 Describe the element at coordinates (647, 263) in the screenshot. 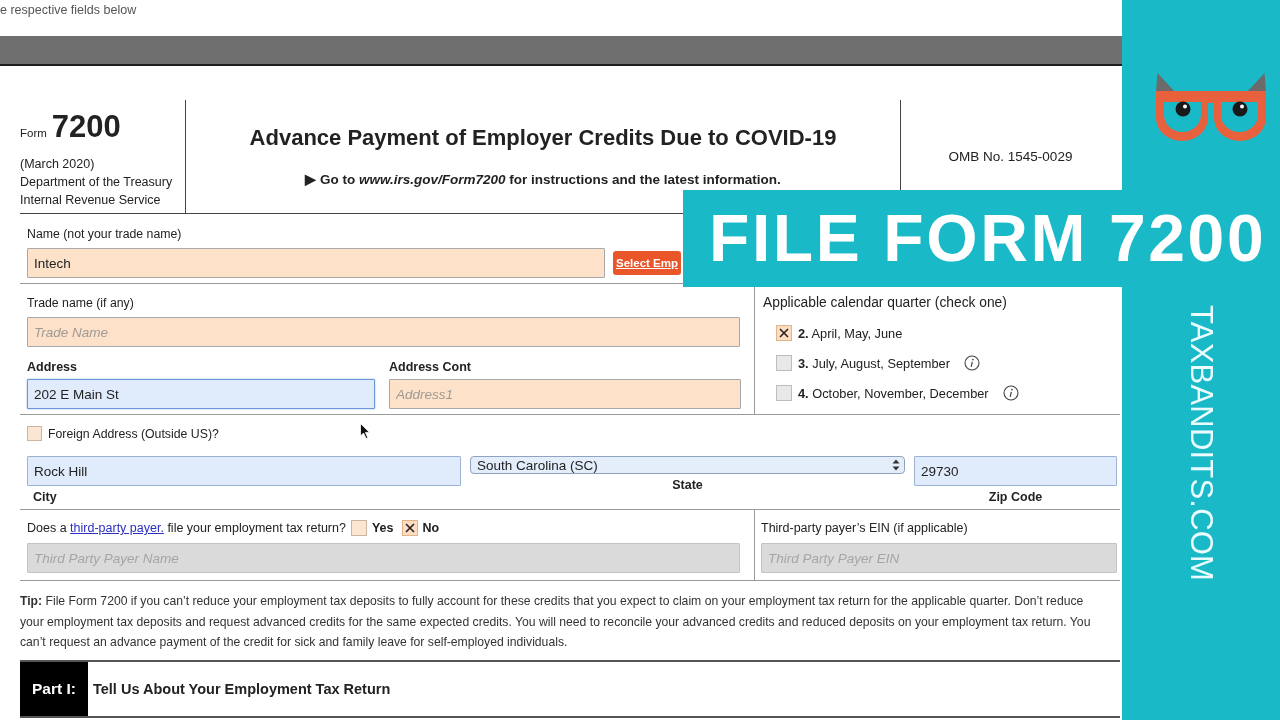

I see `select-button: Select Emp` at that location.